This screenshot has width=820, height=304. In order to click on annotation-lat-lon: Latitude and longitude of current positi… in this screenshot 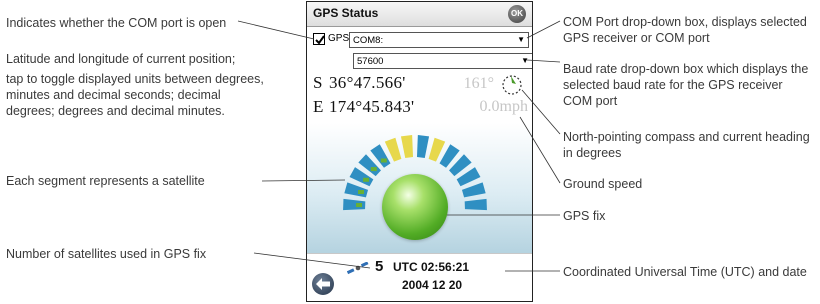, I will do `click(121, 59)`.